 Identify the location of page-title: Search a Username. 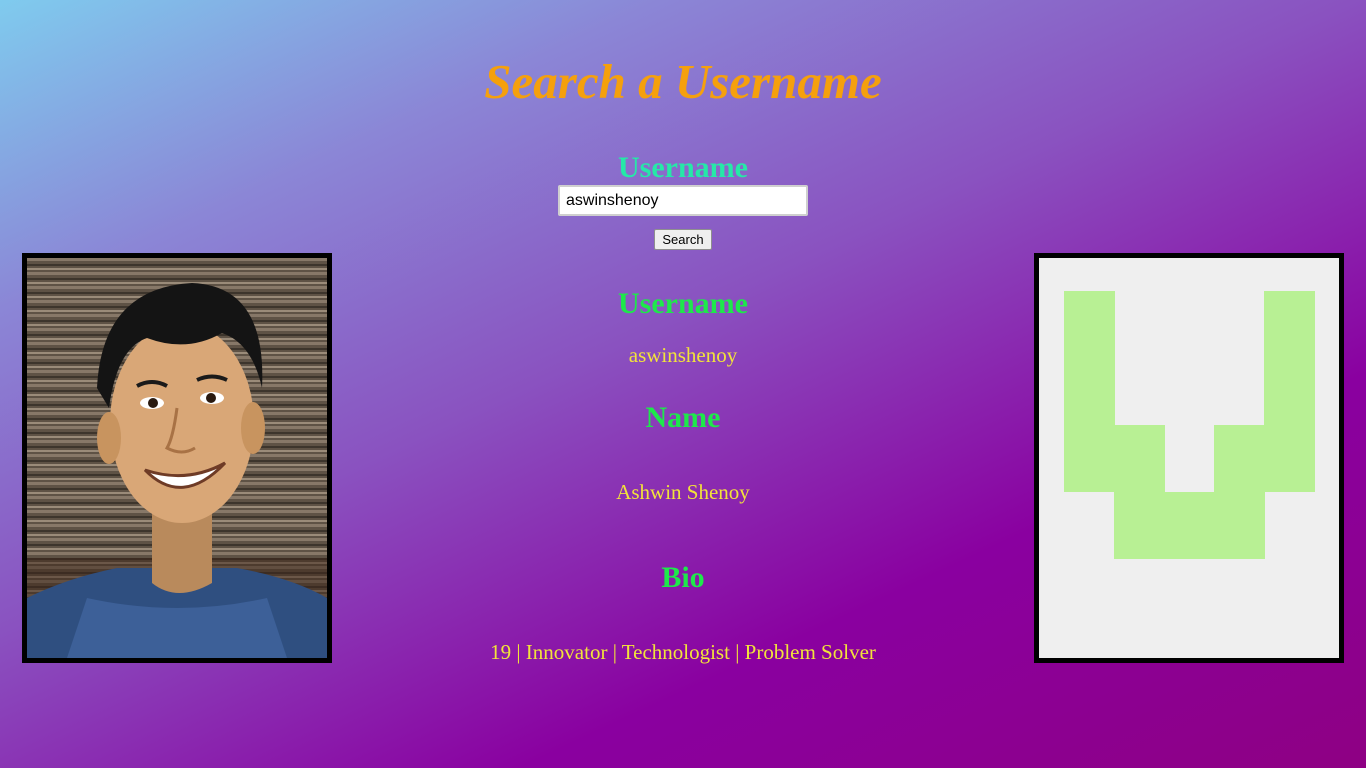
(683, 81).